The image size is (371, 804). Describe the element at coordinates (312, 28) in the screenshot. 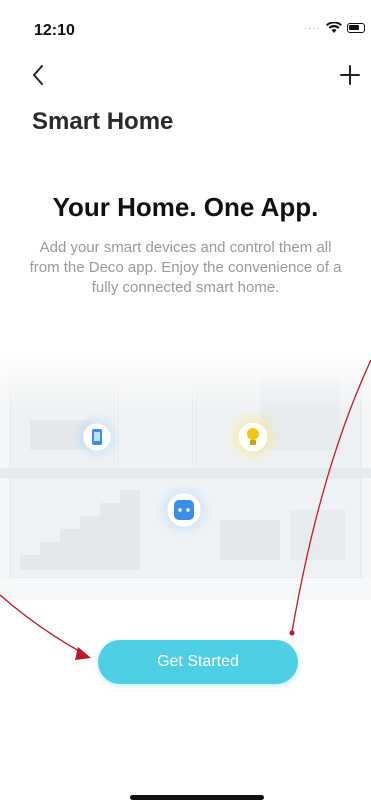

I see `signal-icon: ····` at that location.